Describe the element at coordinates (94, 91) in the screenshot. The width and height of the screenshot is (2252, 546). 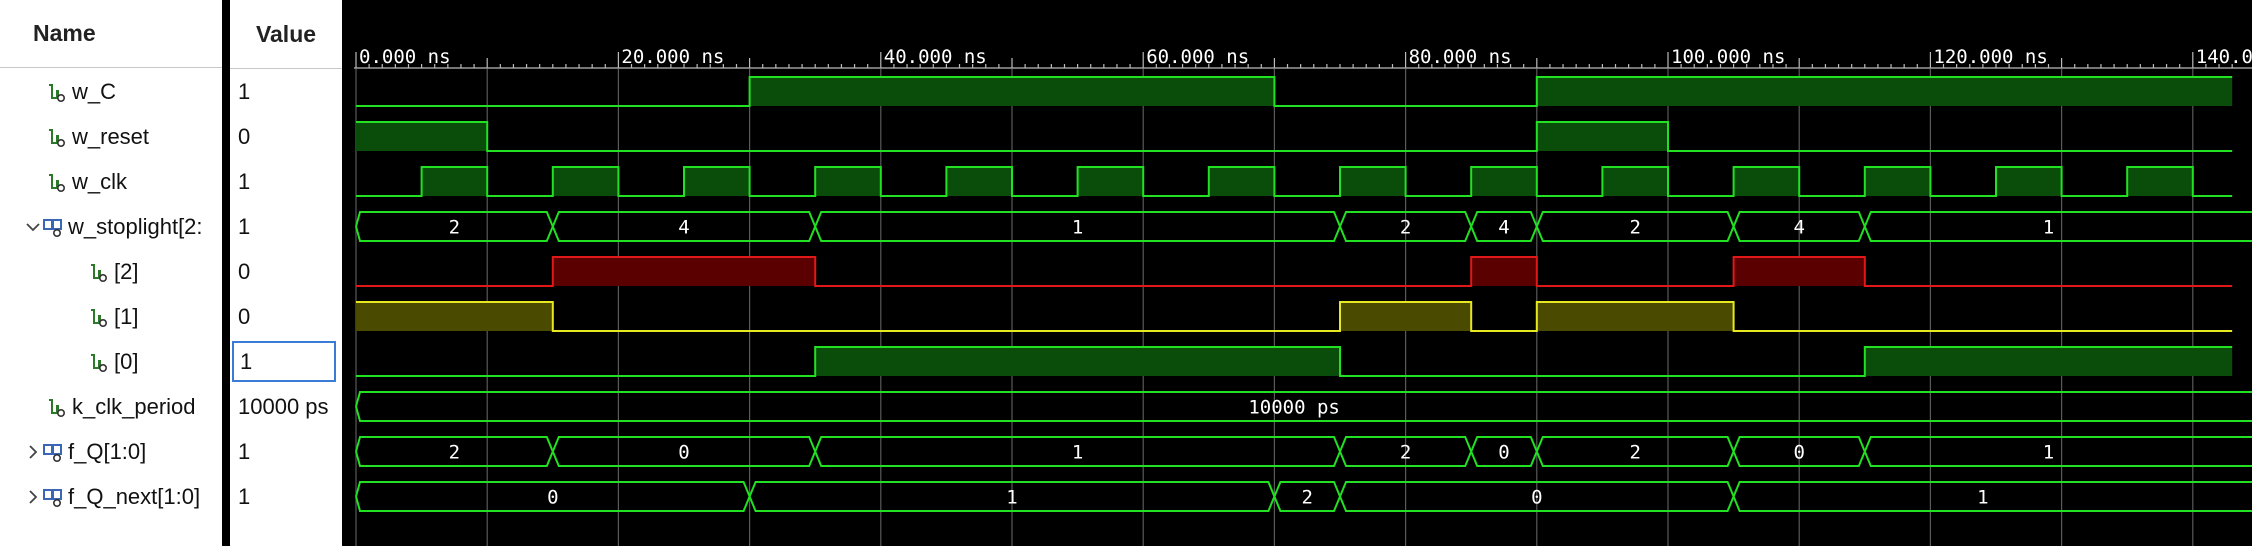
I see `signal-name: w_C` at that location.